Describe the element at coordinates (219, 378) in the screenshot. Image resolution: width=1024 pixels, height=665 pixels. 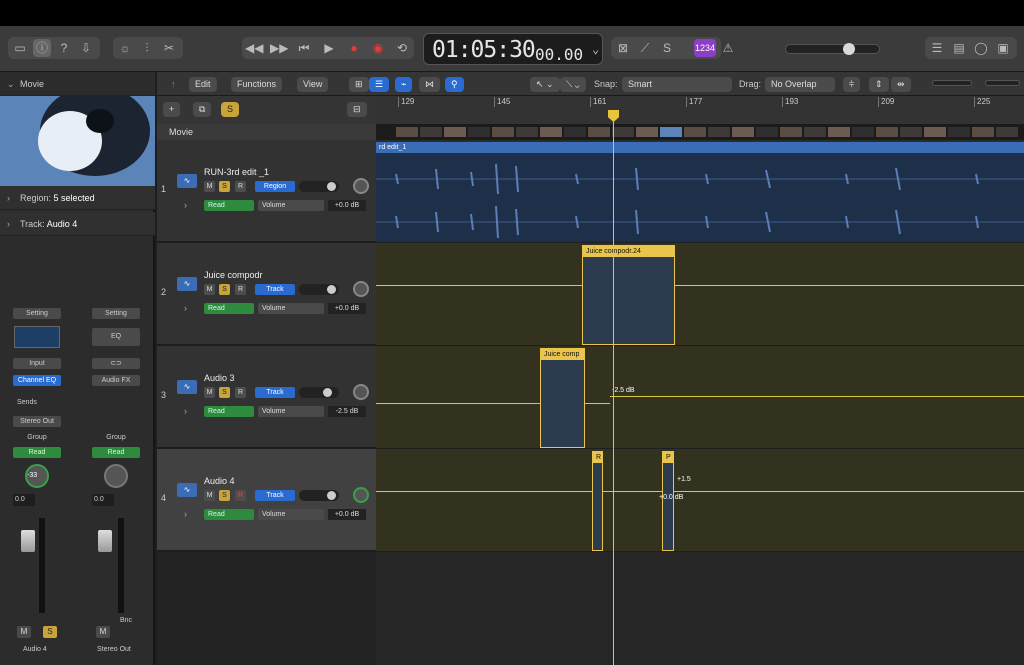
I see `track-name: Audio 3` at that location.